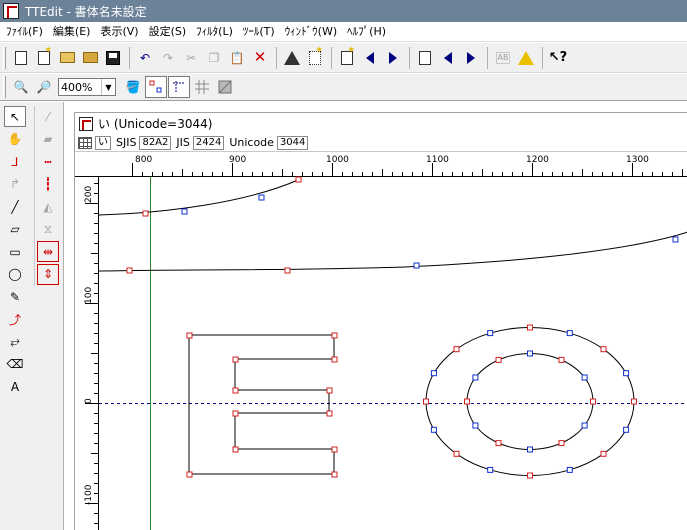  What do you see at coordinates (48, 274) in the screenshot?
I see `center-vertical-tool: ⇕` at bounding box center [48, 274].